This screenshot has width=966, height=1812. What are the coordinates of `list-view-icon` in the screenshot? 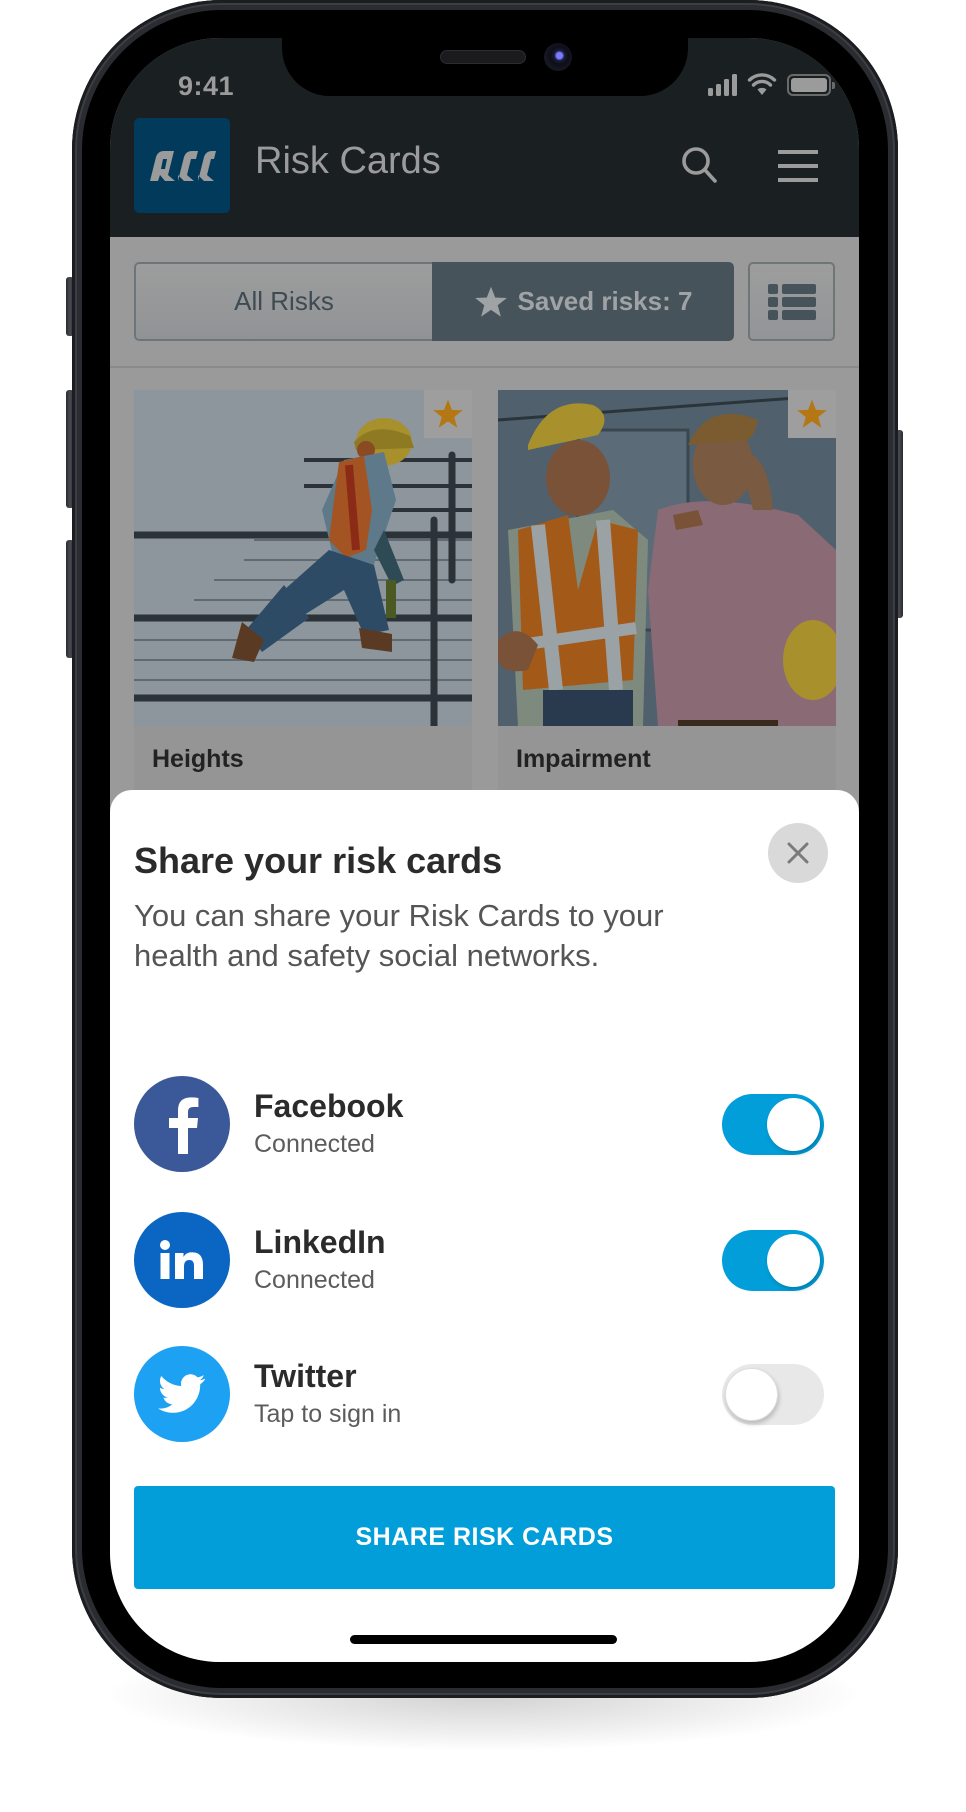 It's located at (791, 301).